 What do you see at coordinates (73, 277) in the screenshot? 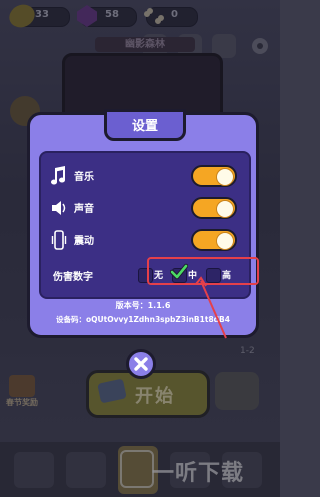
I see `damage-number-label: 伤害数字` at bounding box center [73, 277].